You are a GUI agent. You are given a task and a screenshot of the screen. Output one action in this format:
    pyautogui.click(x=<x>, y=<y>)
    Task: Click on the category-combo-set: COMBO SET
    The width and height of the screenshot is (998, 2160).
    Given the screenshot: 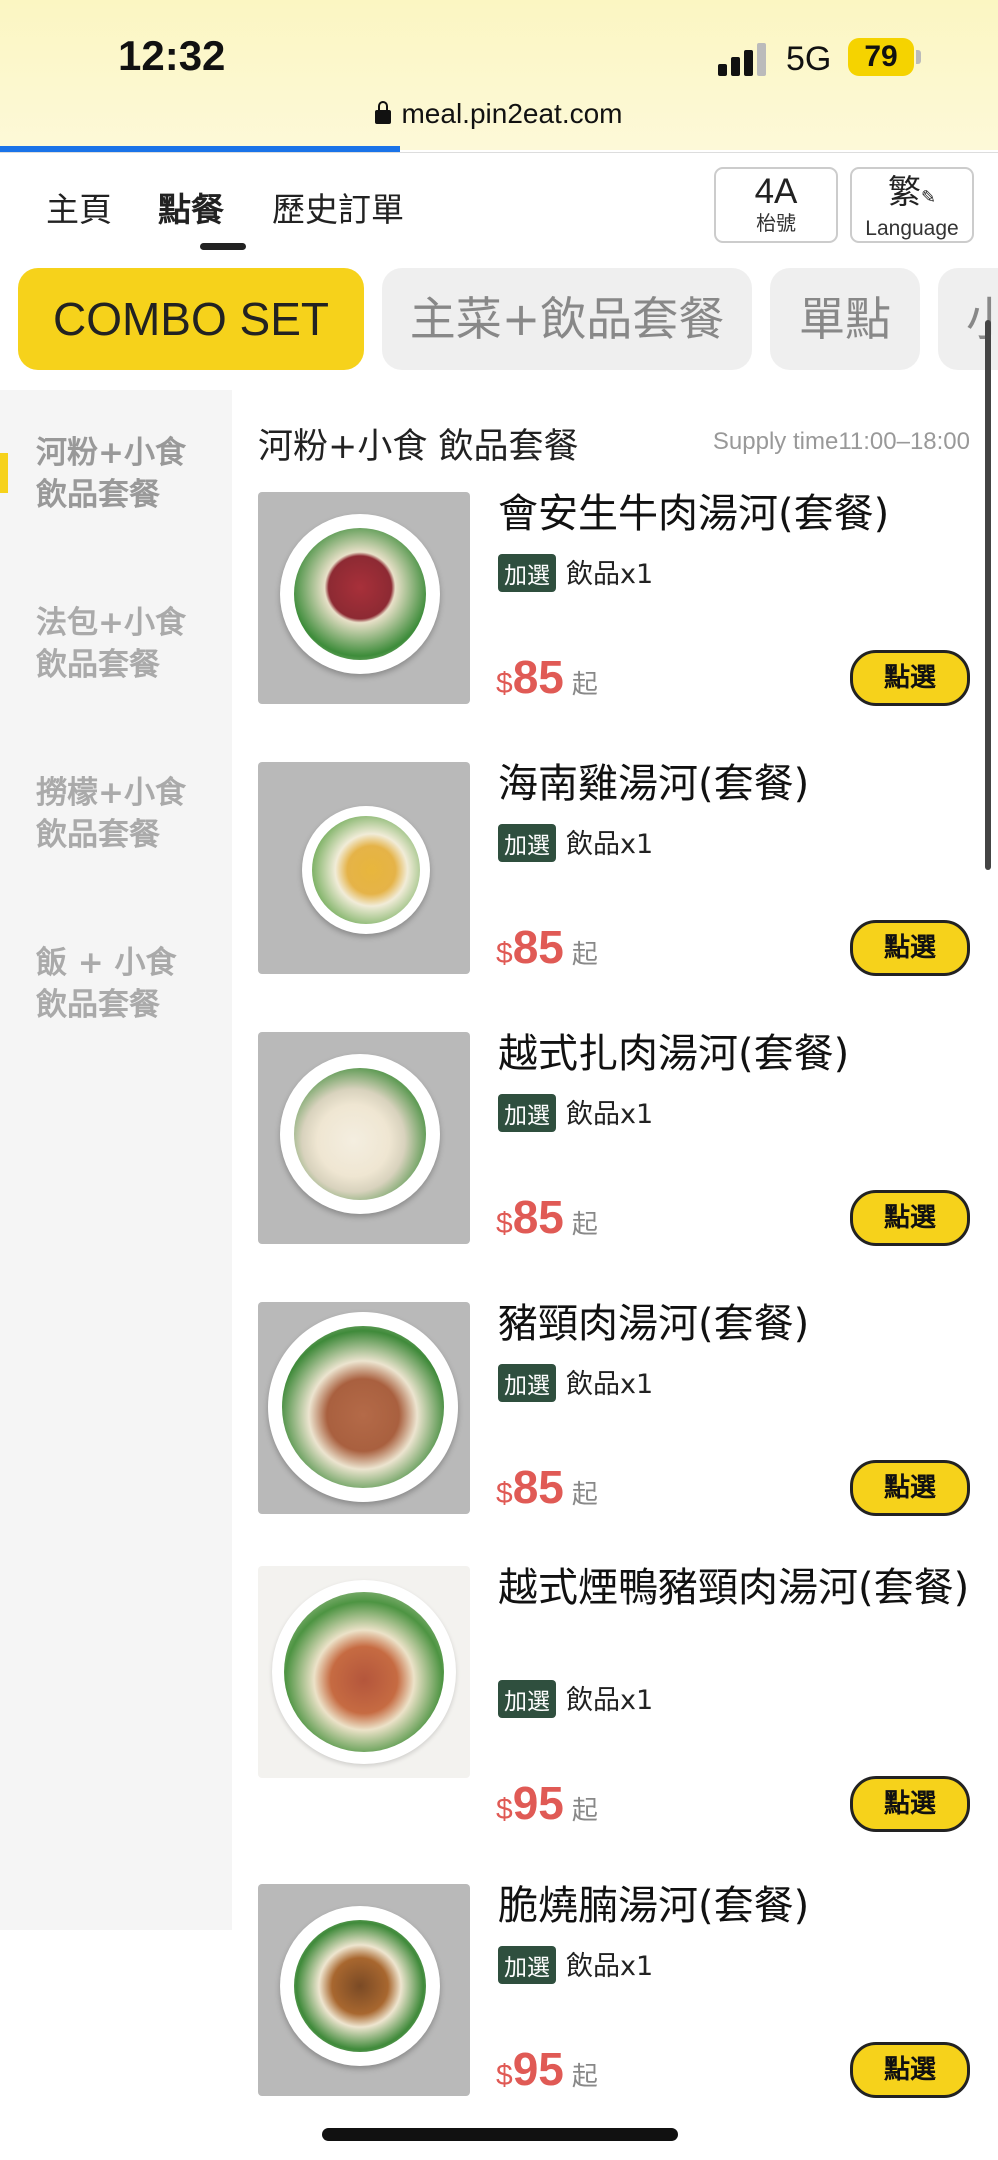 What is the action you would take?
    pyautogui.click(x=191, y=319)
    